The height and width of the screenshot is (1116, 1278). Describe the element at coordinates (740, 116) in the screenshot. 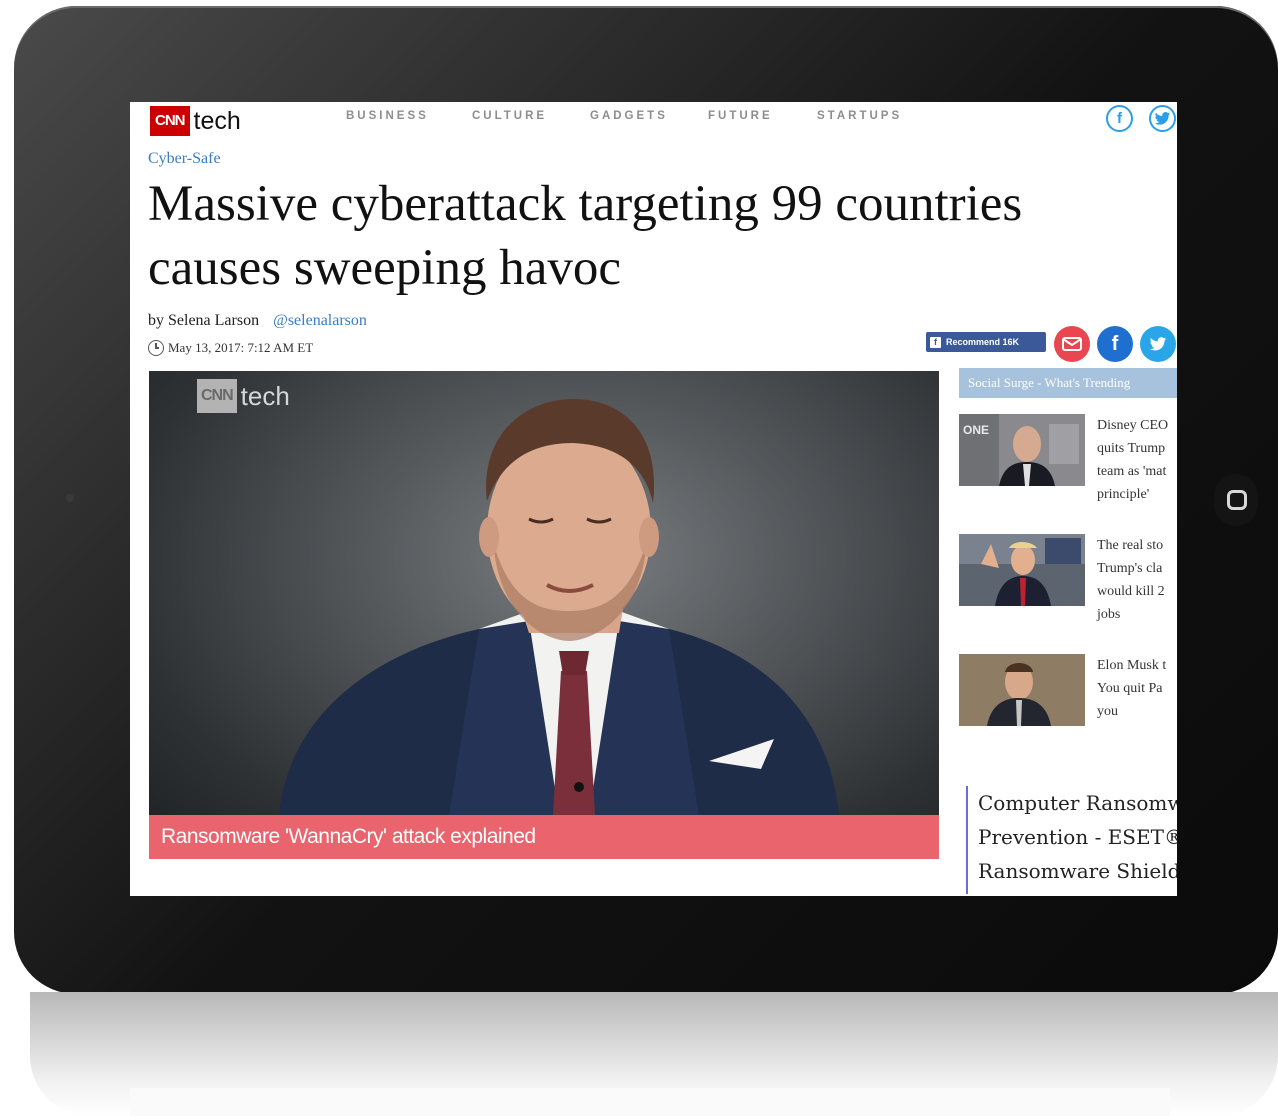

I see `nav-future: FUTURE` at that location.